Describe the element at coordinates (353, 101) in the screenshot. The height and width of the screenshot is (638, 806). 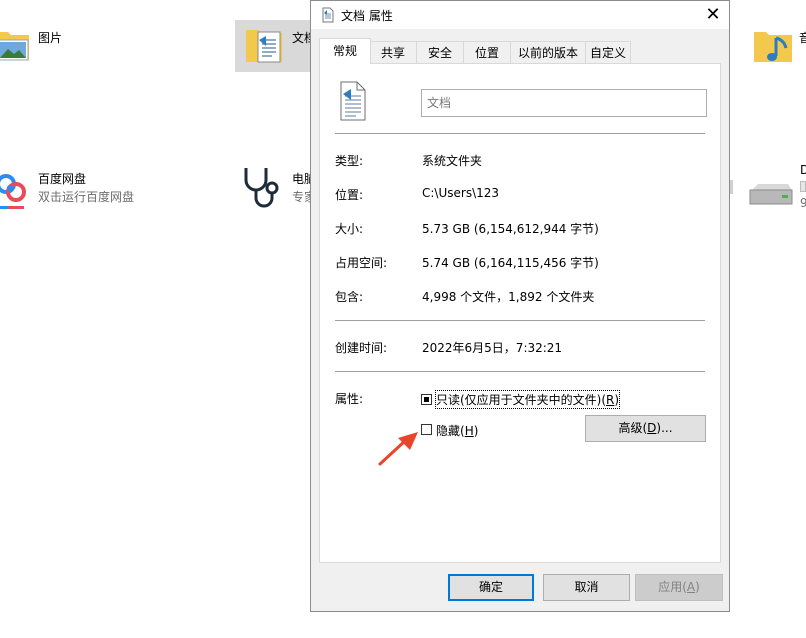
I see `document-folder-large-icon` at that location.